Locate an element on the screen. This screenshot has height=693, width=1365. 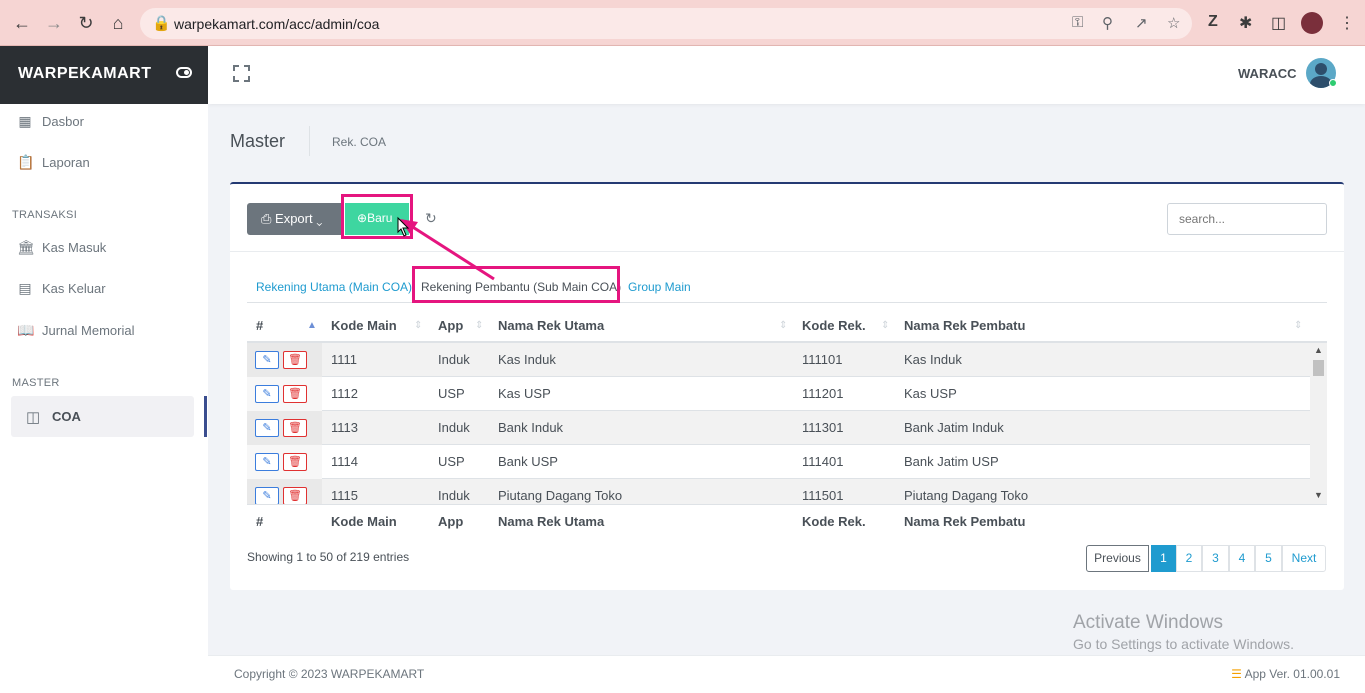
forward-icon: → is located at coordinates (54, 23).